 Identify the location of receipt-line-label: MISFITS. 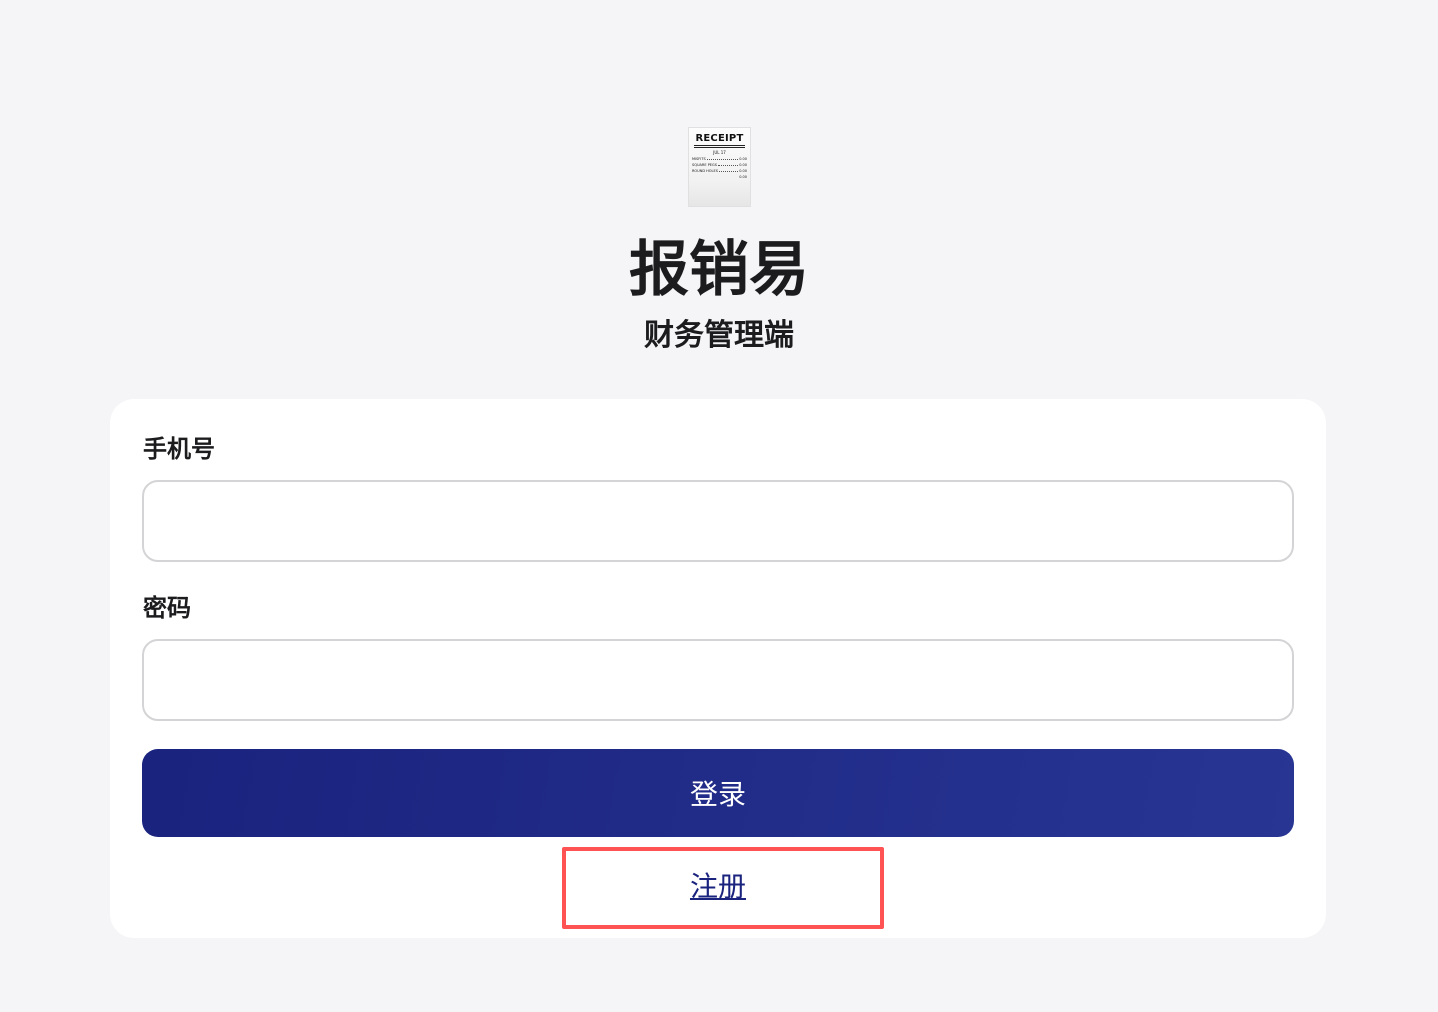
(699, 159).